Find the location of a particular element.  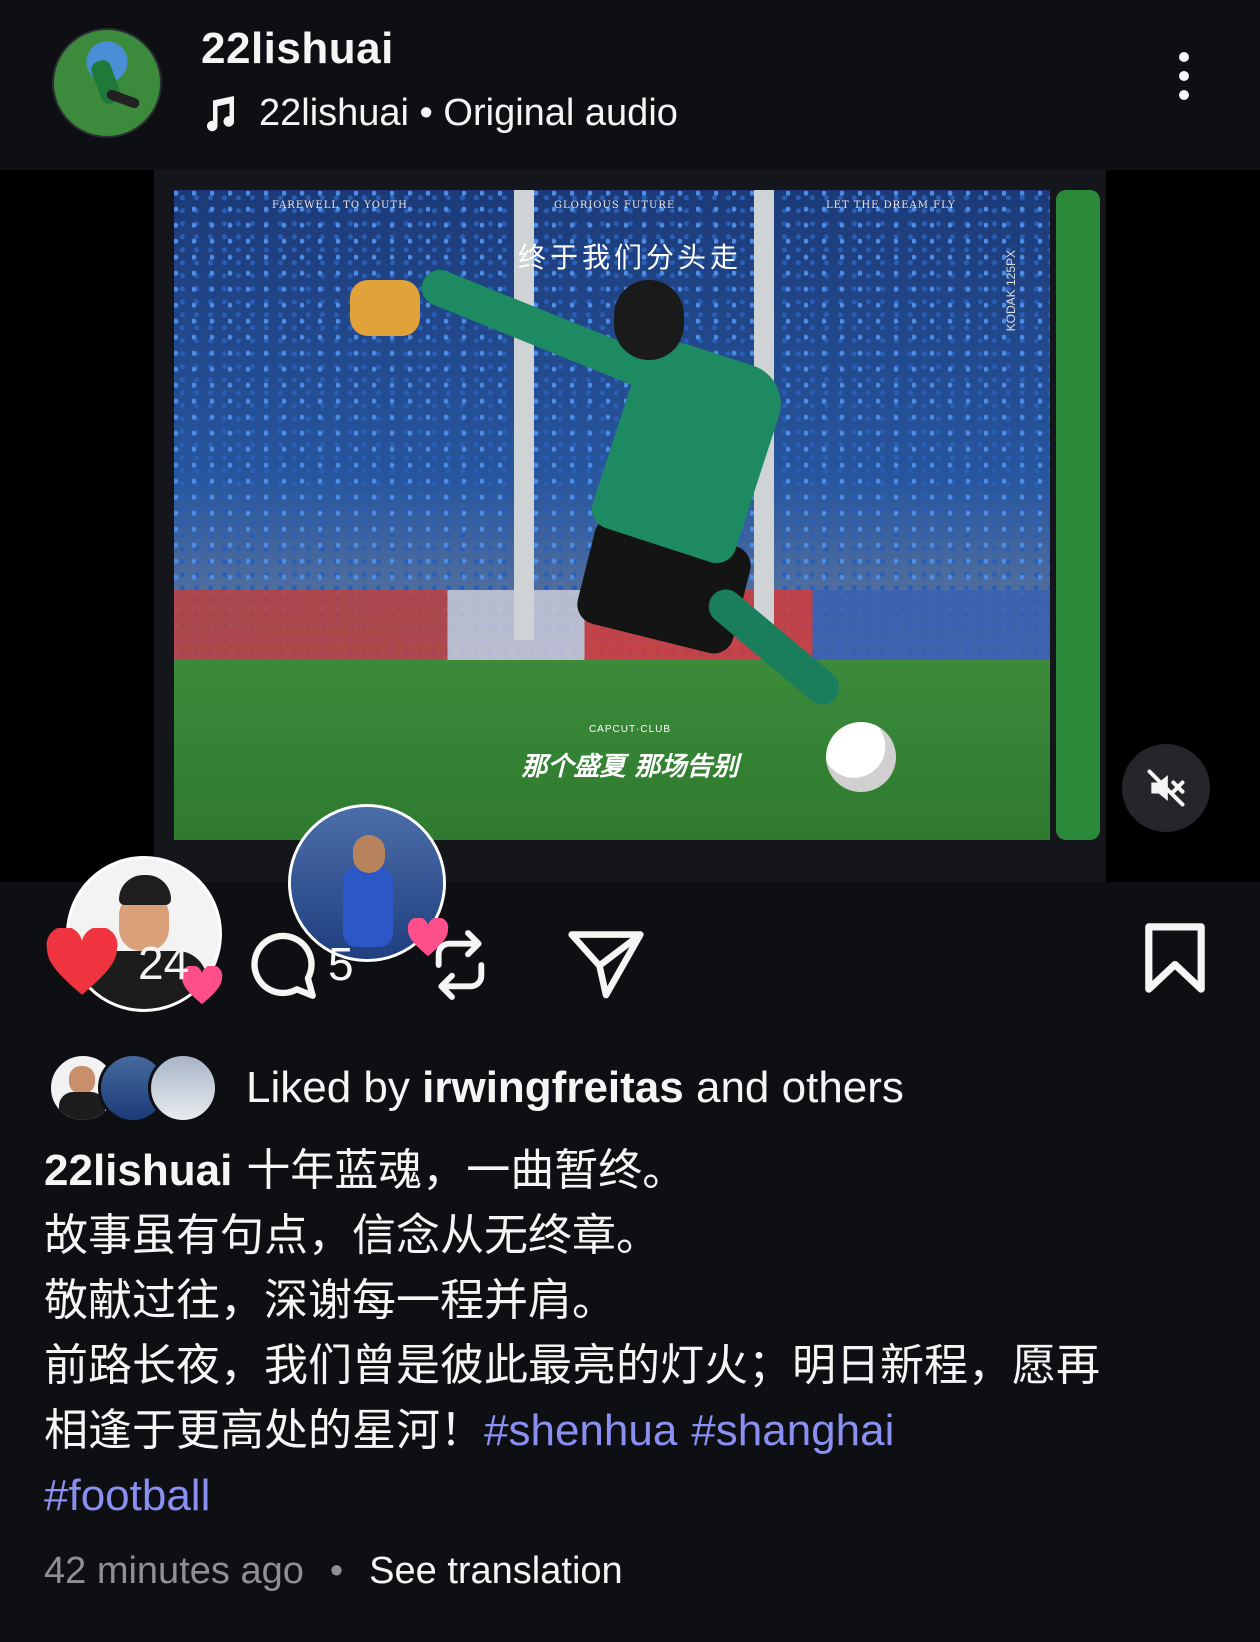

mute-button is located at coordinates (1166, 788).